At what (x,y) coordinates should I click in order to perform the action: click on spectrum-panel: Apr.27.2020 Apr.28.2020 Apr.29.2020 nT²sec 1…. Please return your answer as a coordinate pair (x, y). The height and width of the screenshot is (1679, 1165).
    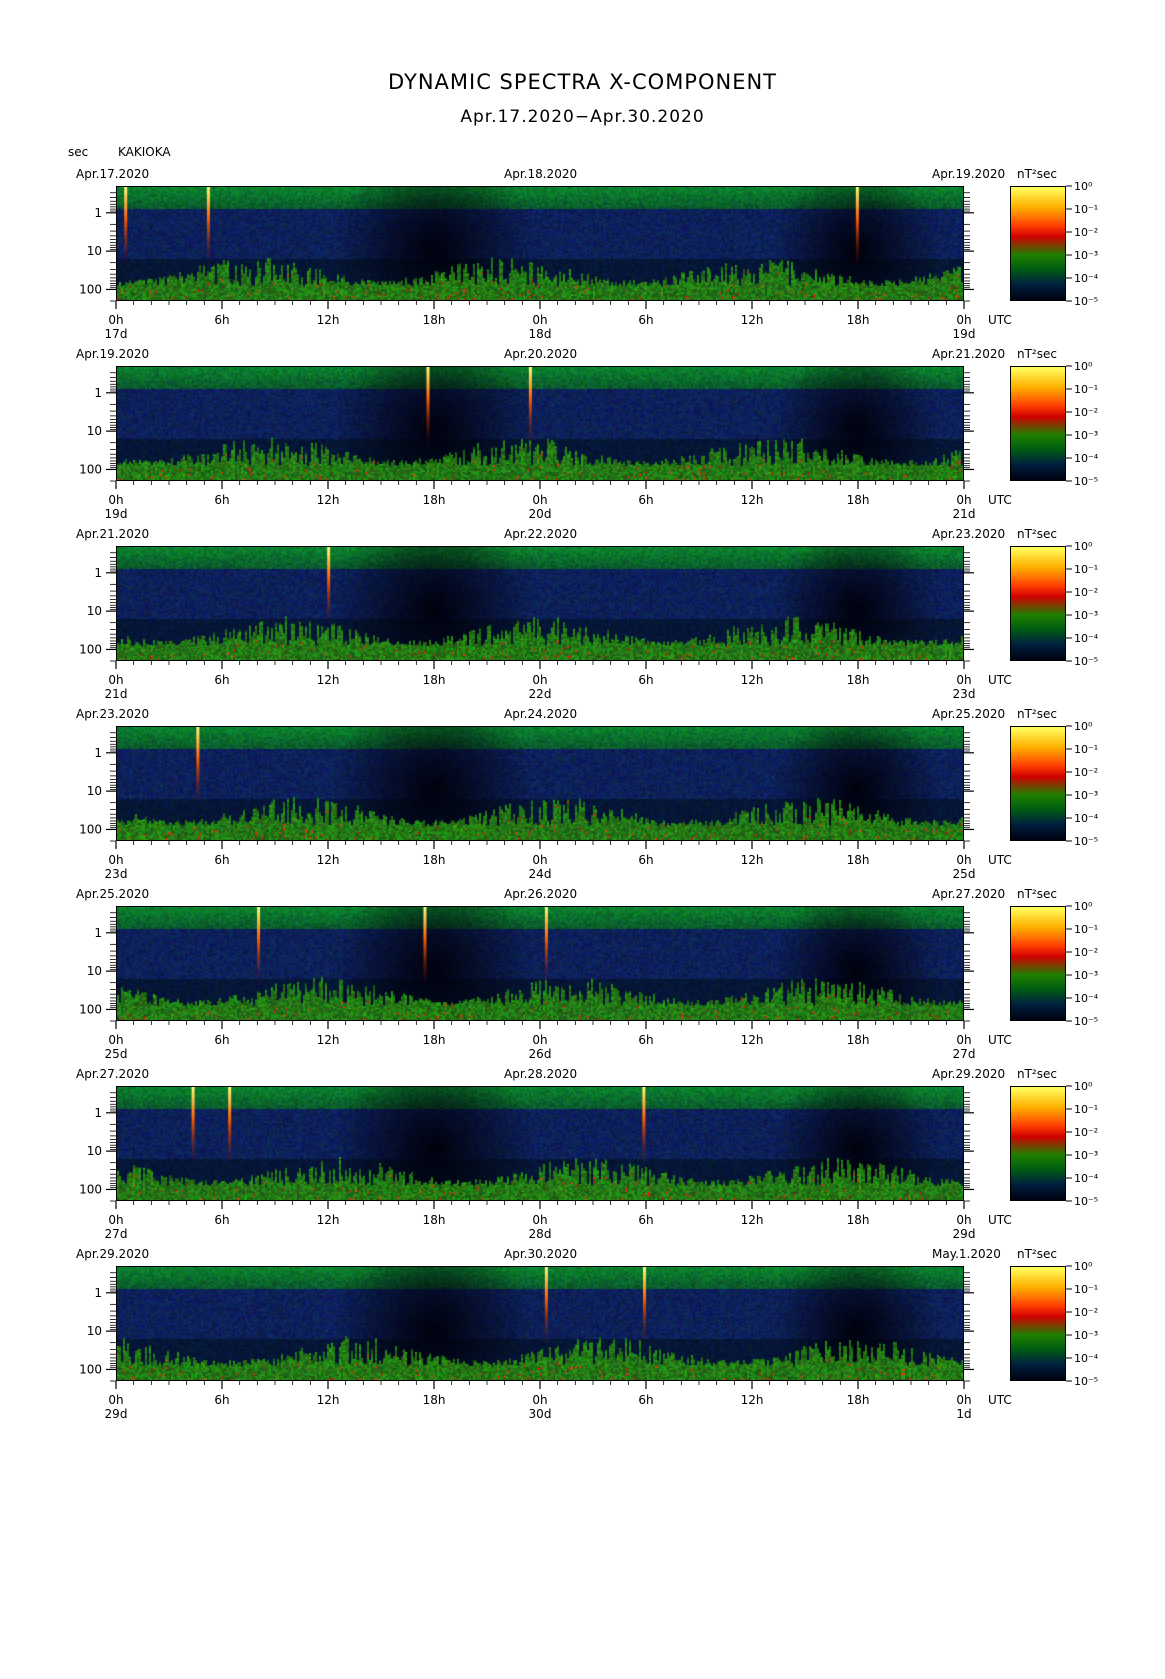
    Looking at the image, I should click on (582, 1166).